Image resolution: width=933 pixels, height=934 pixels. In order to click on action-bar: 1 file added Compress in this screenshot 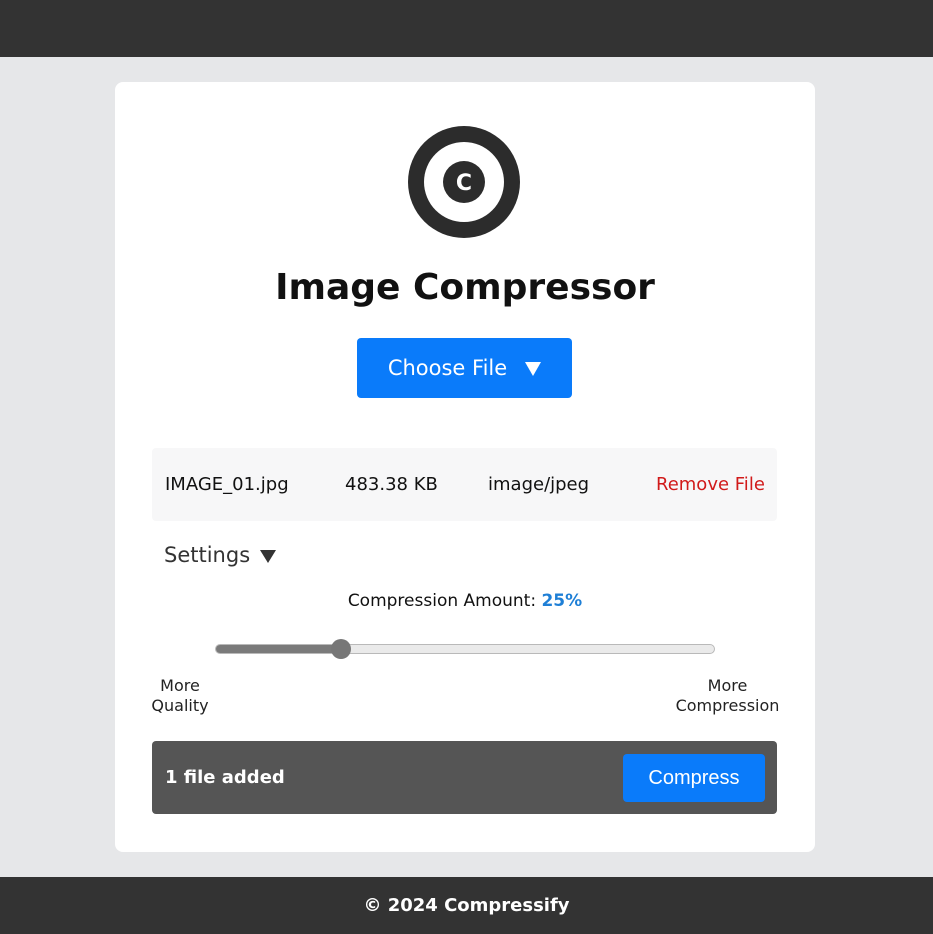, I will do `click(464, 777)`.